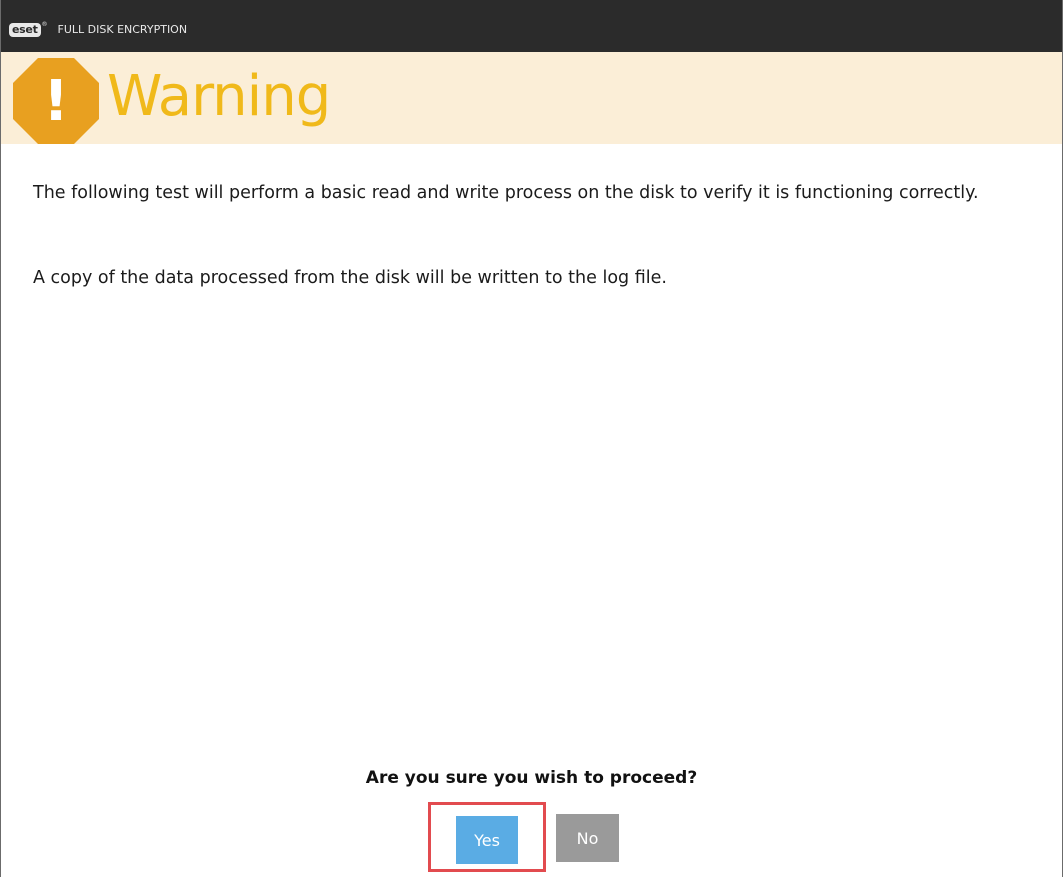  What do you see at coordinates (531, 778) in the screenshot?
I see `confirmation-question: Are you sure you wish to proceed?` at bounding box center [531, 778].